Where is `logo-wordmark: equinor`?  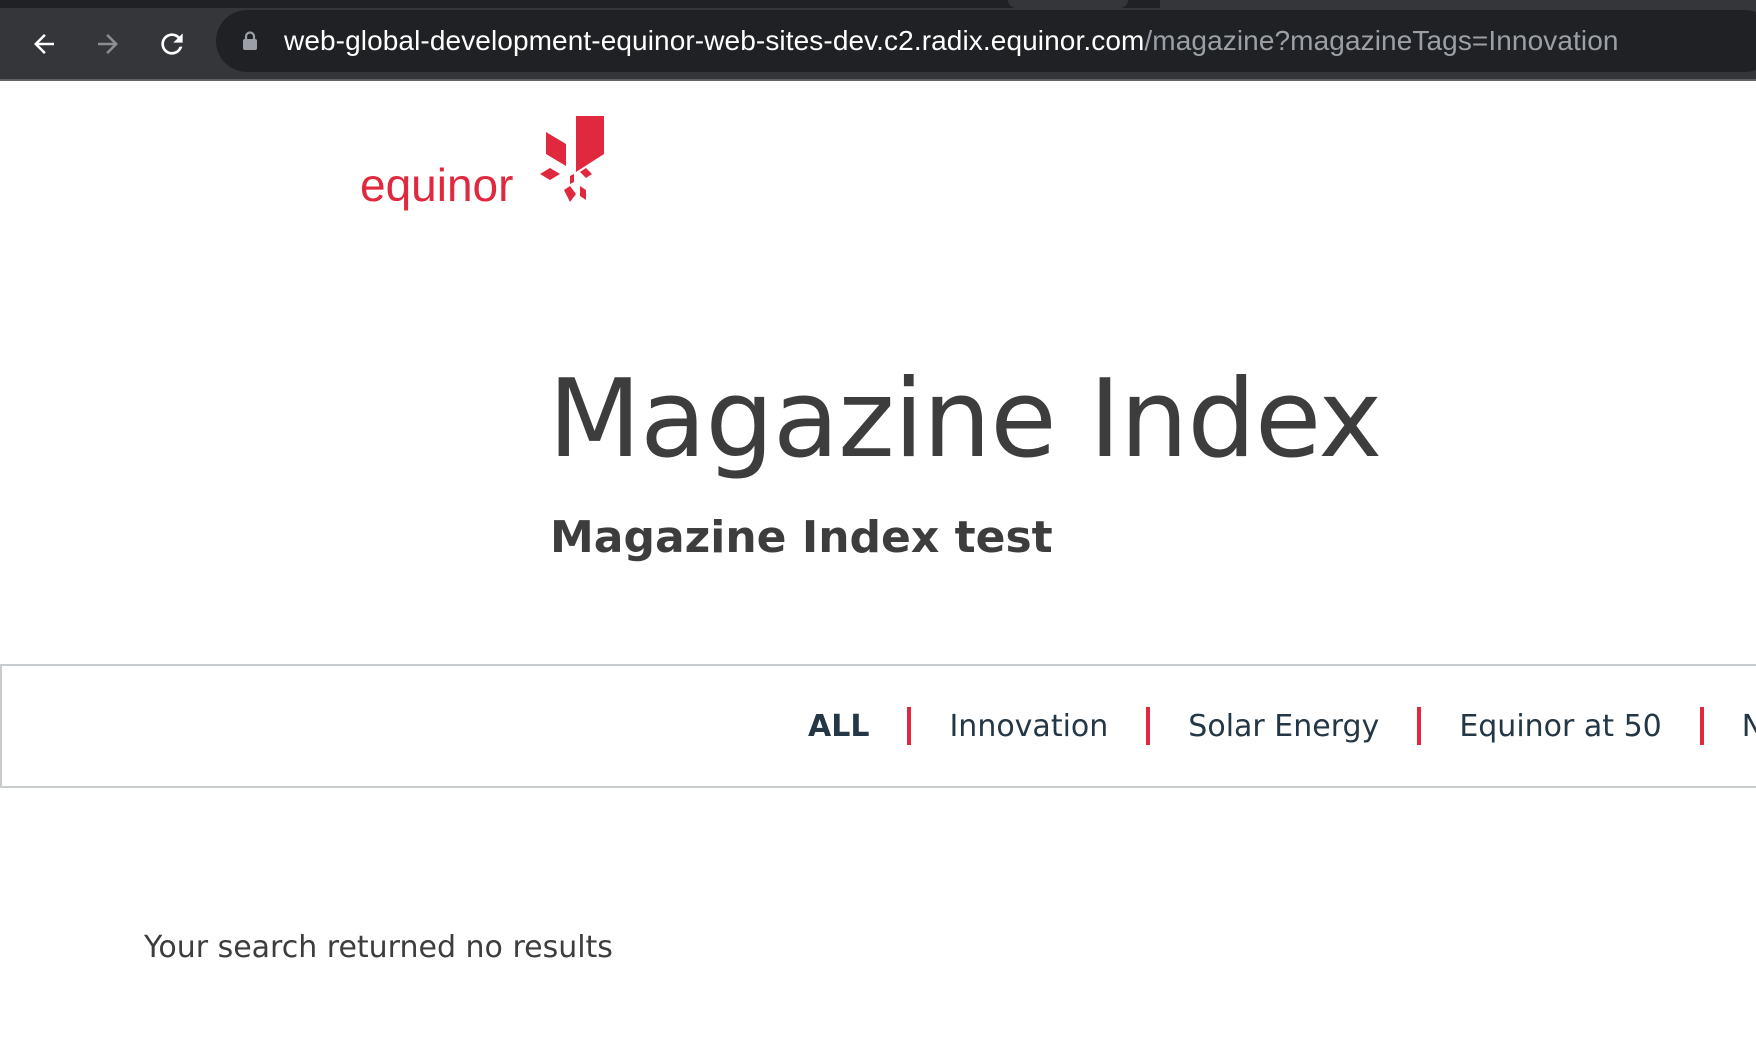
logo-wordmark: equinor is located at coordinates (437, 185).